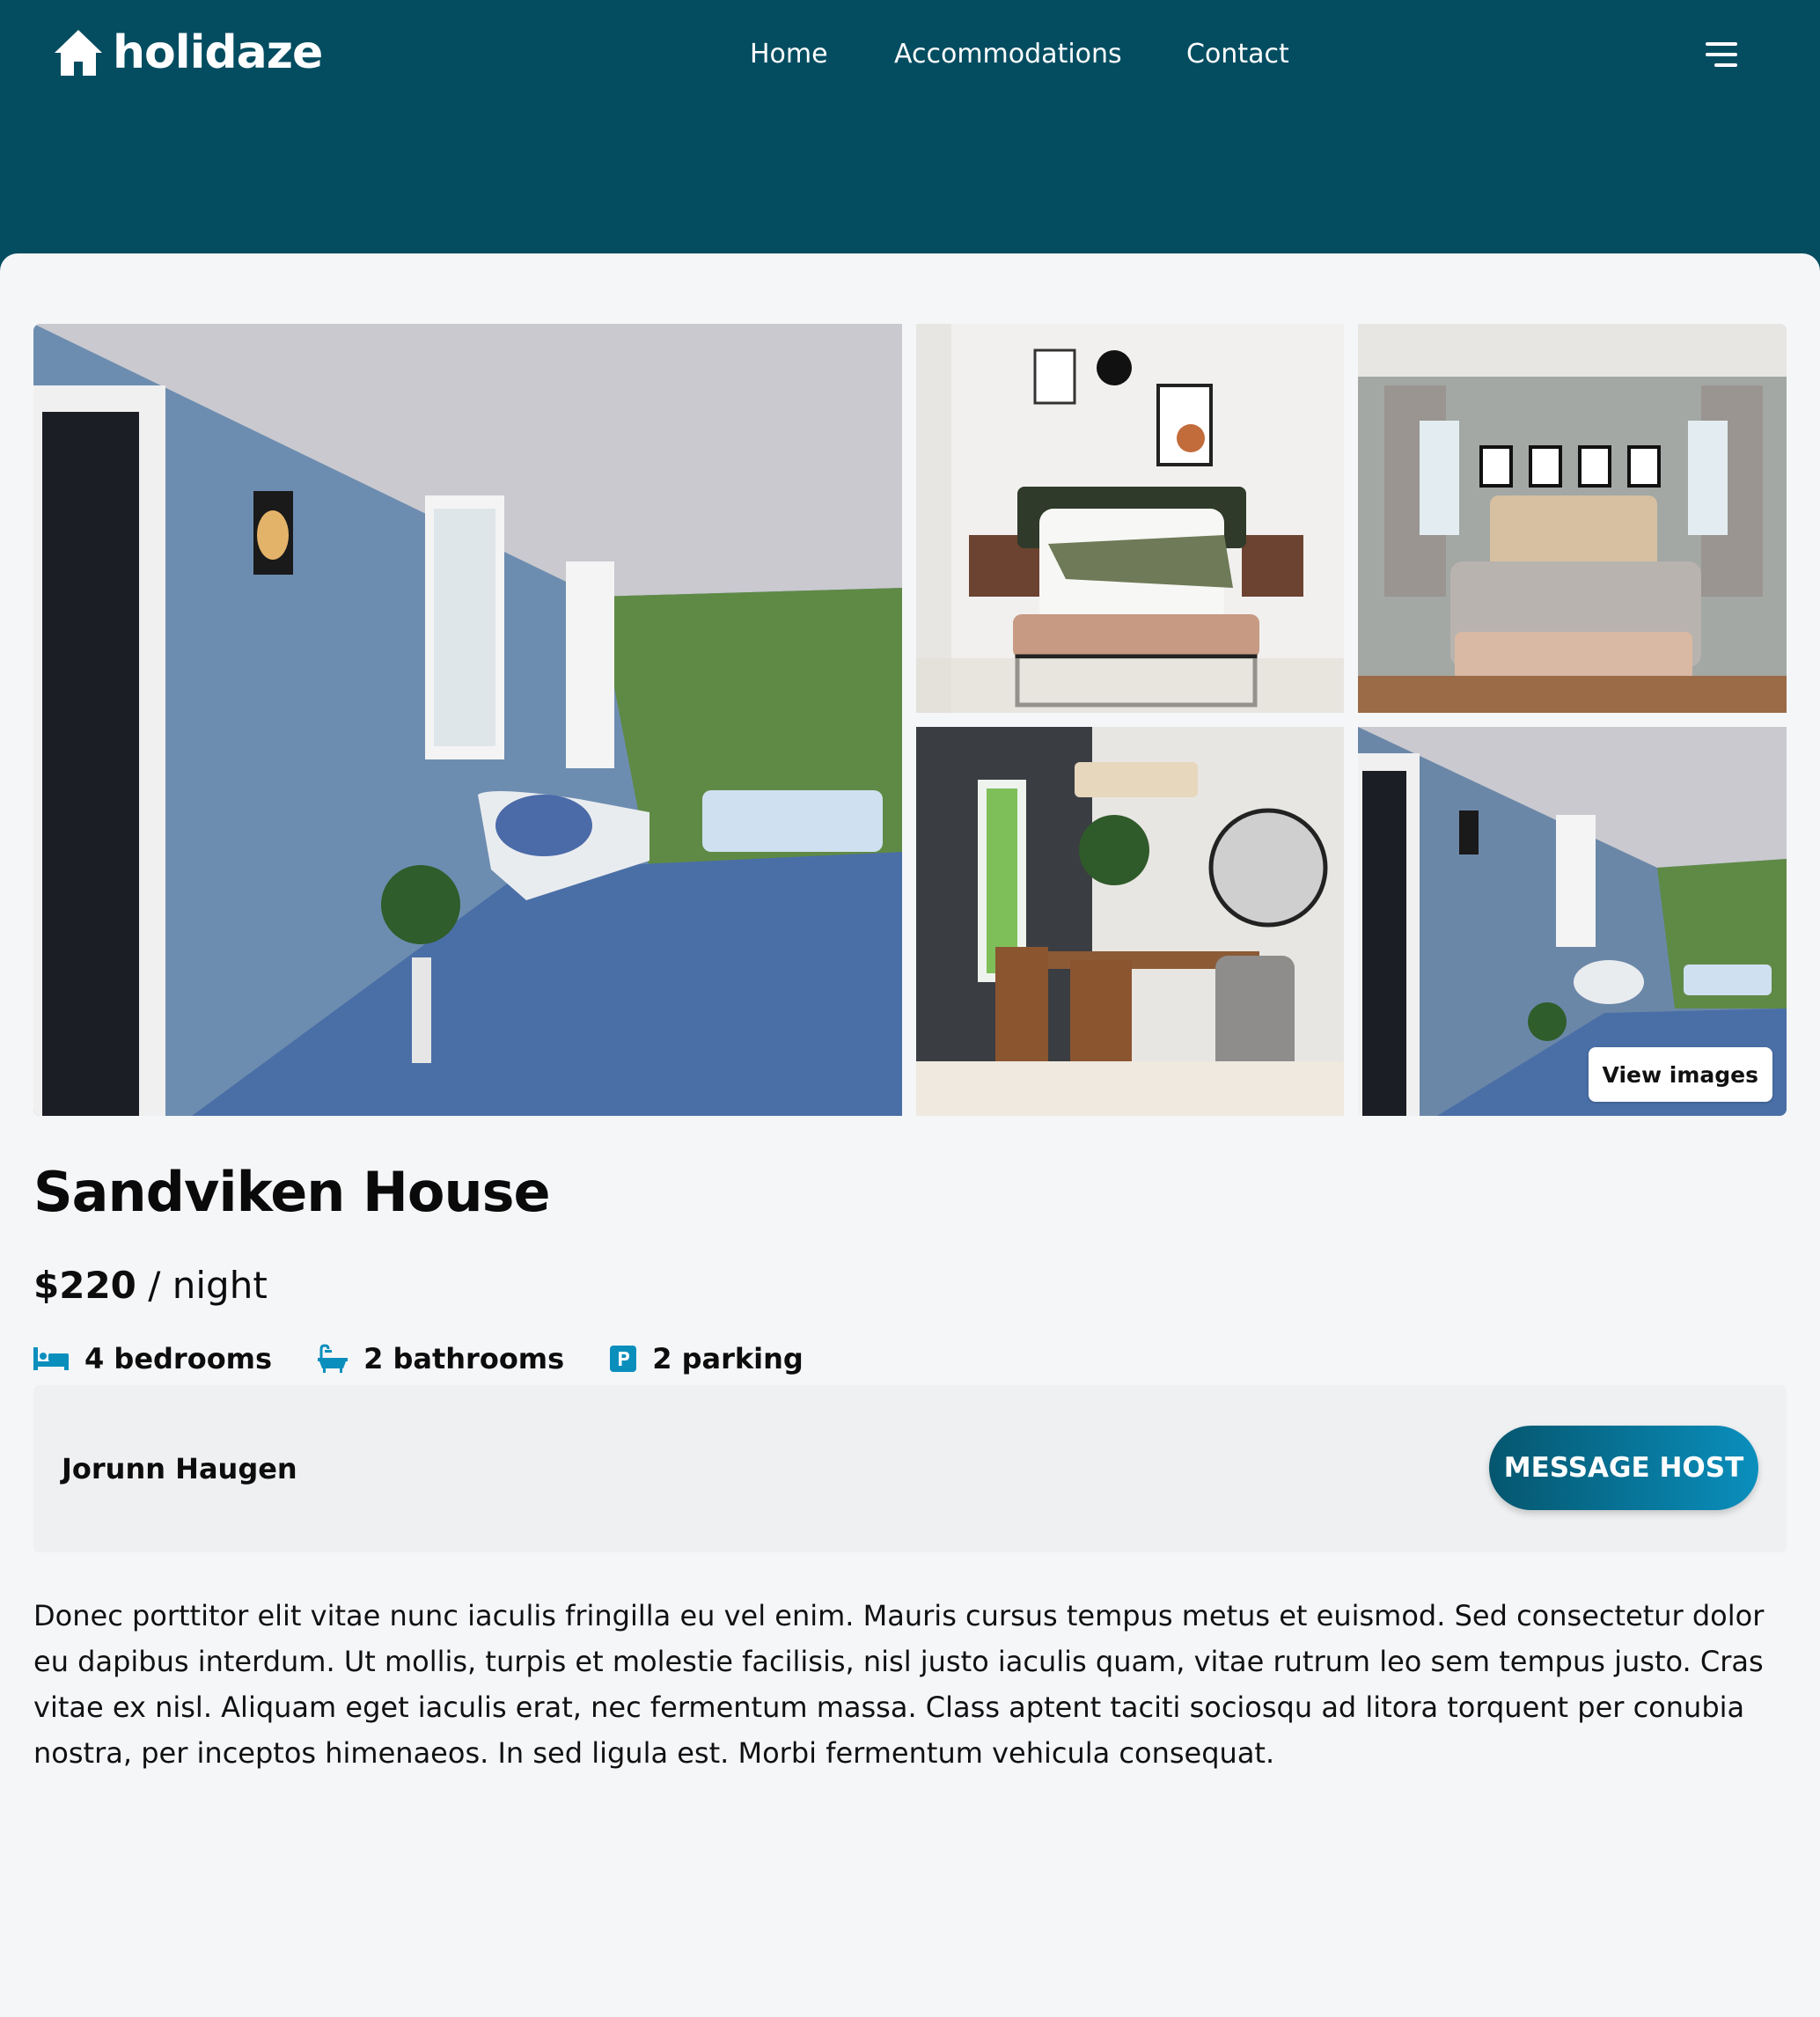  I want to click on parking-icon, so click(623, 1359).